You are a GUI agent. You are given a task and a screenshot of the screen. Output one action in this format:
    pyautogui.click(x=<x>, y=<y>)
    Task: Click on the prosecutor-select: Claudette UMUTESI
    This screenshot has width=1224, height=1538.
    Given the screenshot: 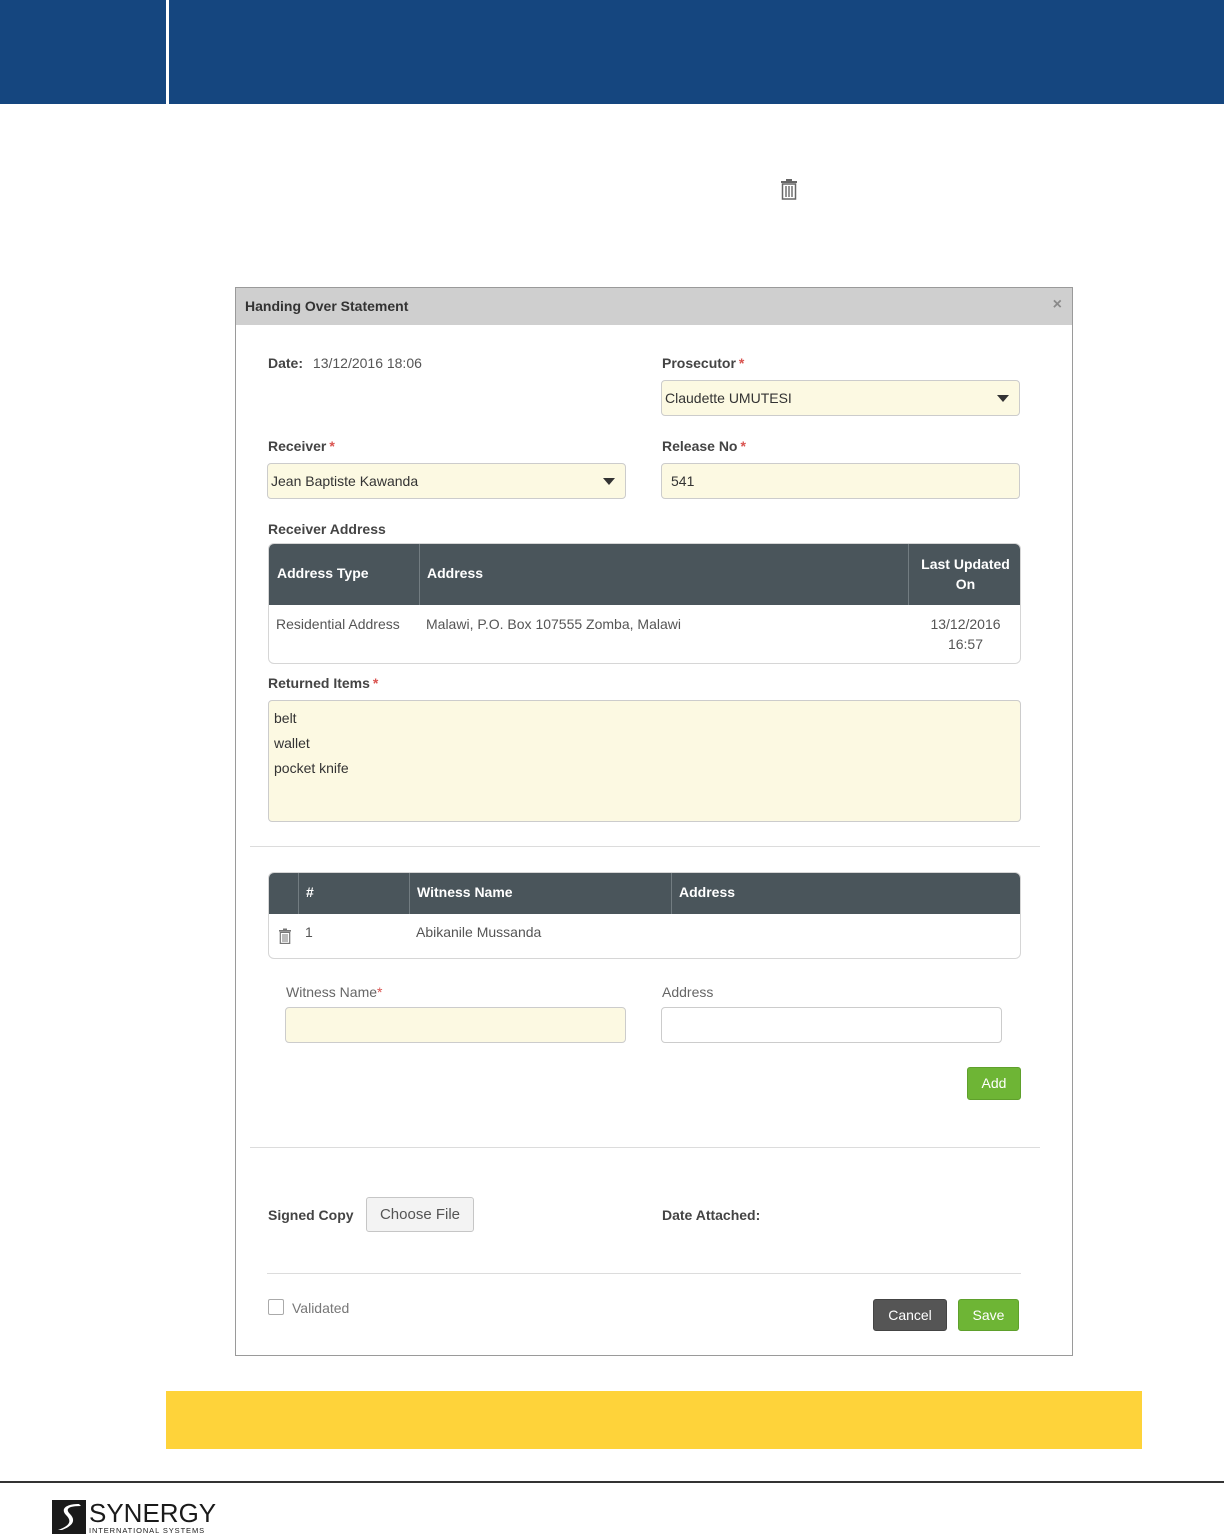 What is the action you would take?
    pyautogui.click(x=840, y=398)
    